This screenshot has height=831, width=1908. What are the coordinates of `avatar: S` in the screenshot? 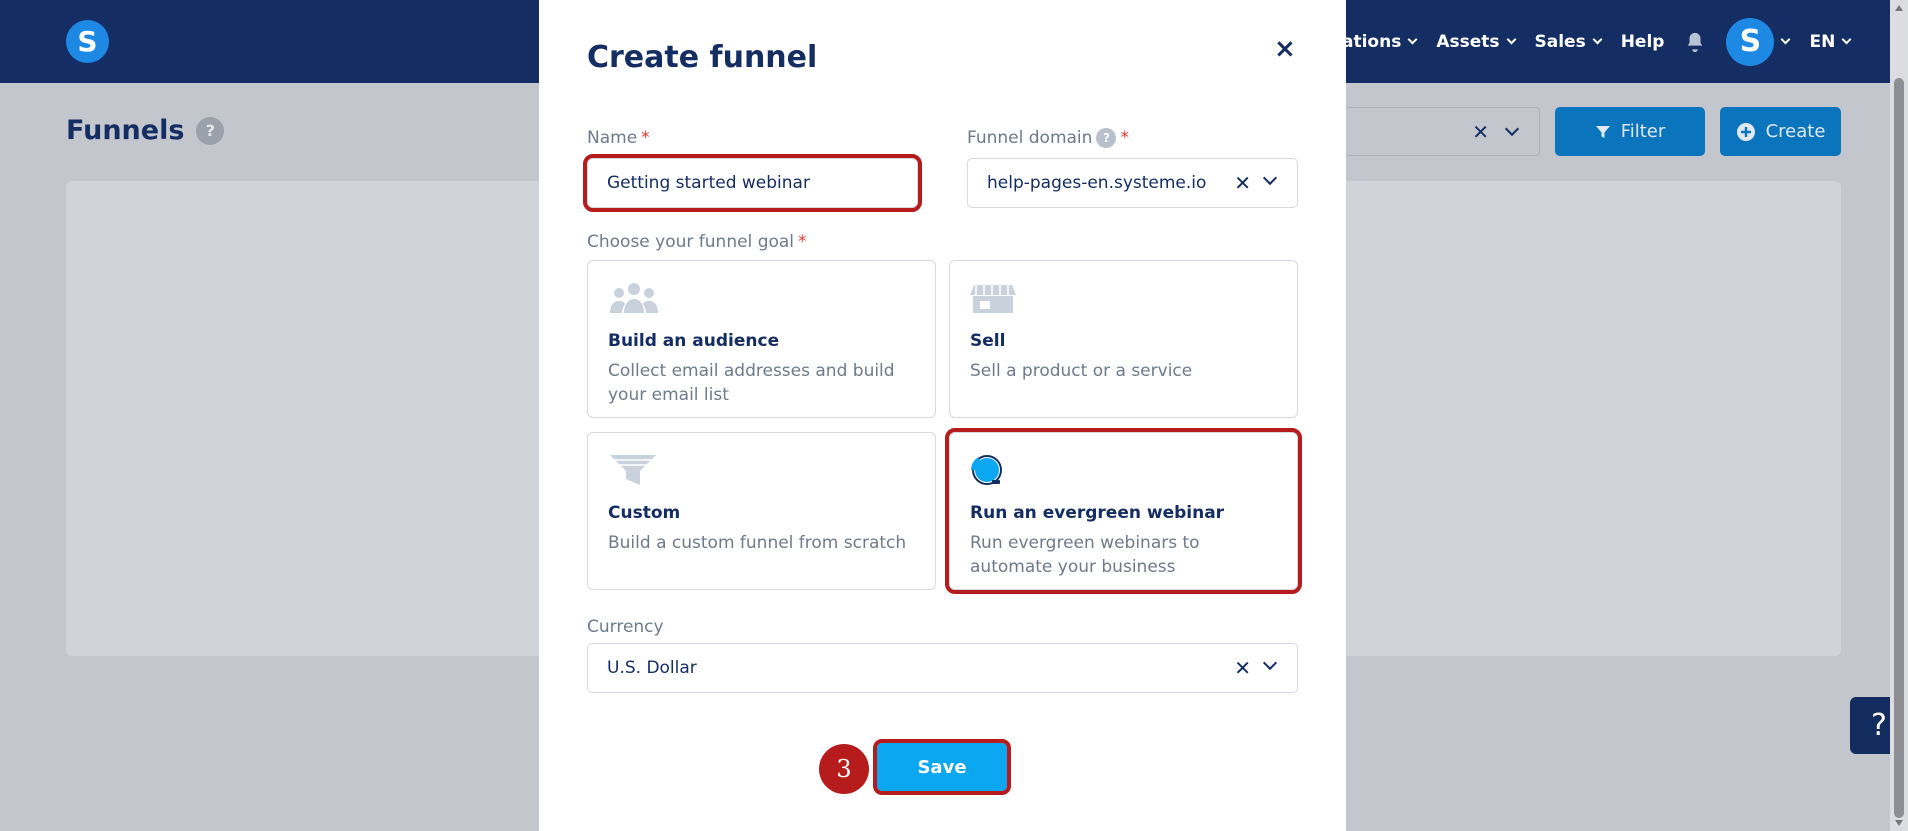 It's located at (1750, 41).